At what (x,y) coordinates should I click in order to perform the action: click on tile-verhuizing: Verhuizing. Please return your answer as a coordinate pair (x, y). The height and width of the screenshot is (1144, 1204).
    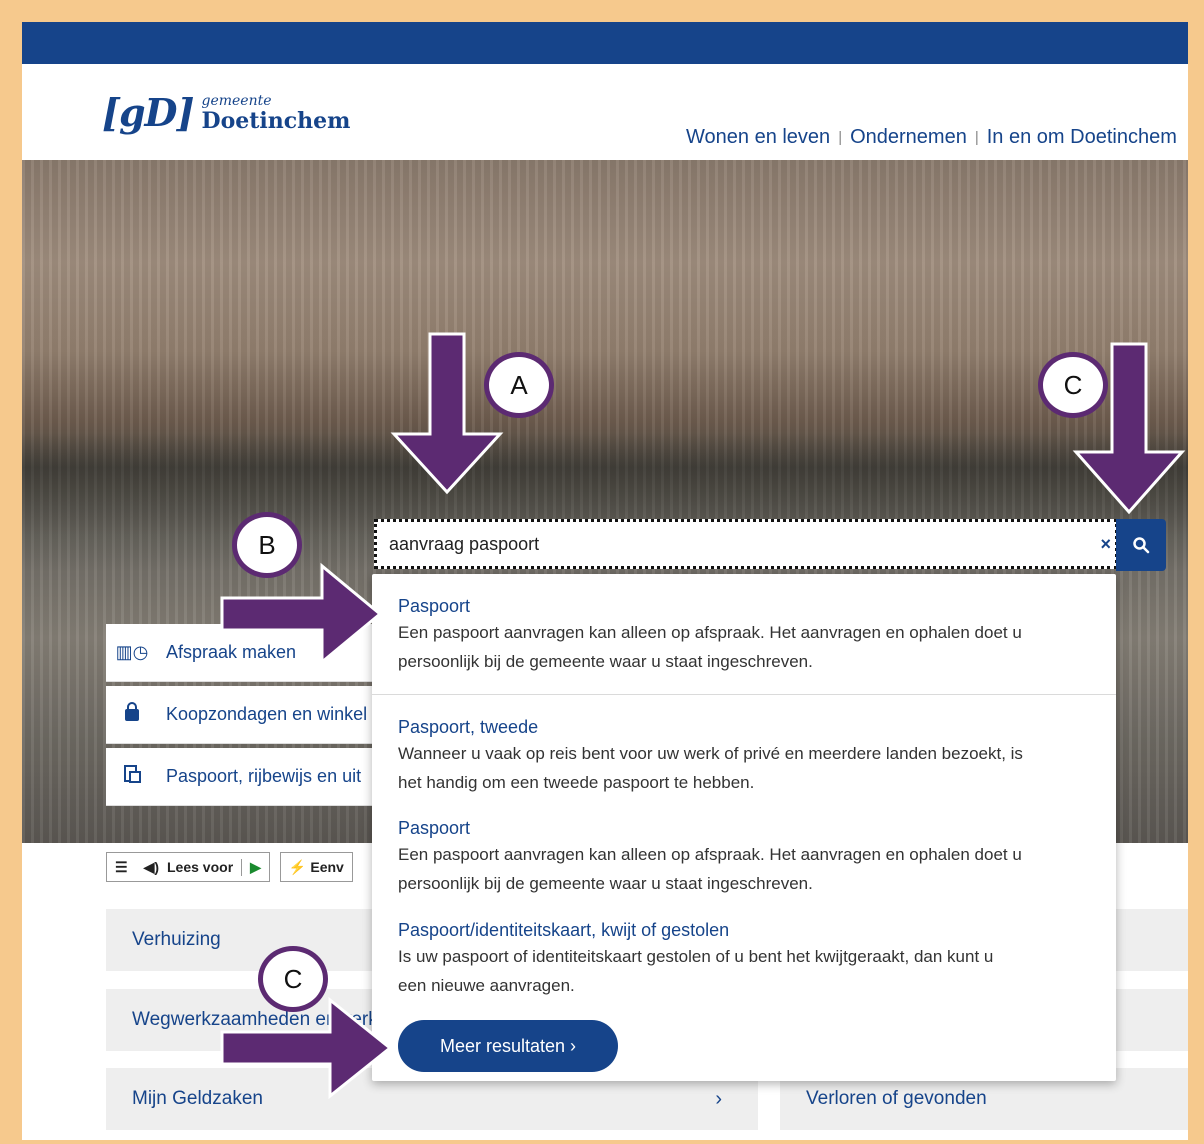
    Looking at the image, I should click on (256, 940).